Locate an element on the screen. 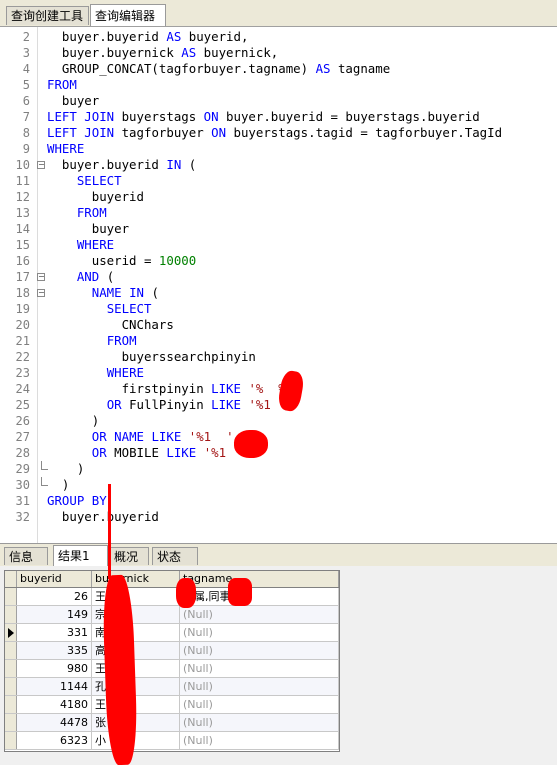 The width and height of the screenshot is (557, 765). table-row: 26 王家属,同事 is located at coordinates (172, 597).